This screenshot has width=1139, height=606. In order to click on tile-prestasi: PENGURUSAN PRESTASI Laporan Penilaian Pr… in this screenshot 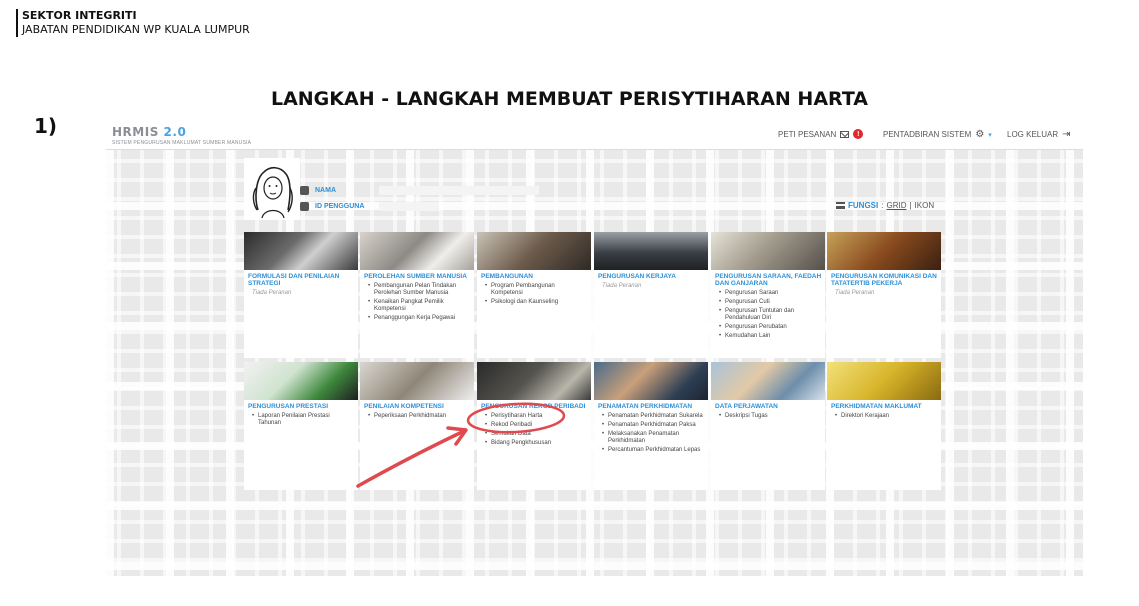, I will do `click(301, 426)`.